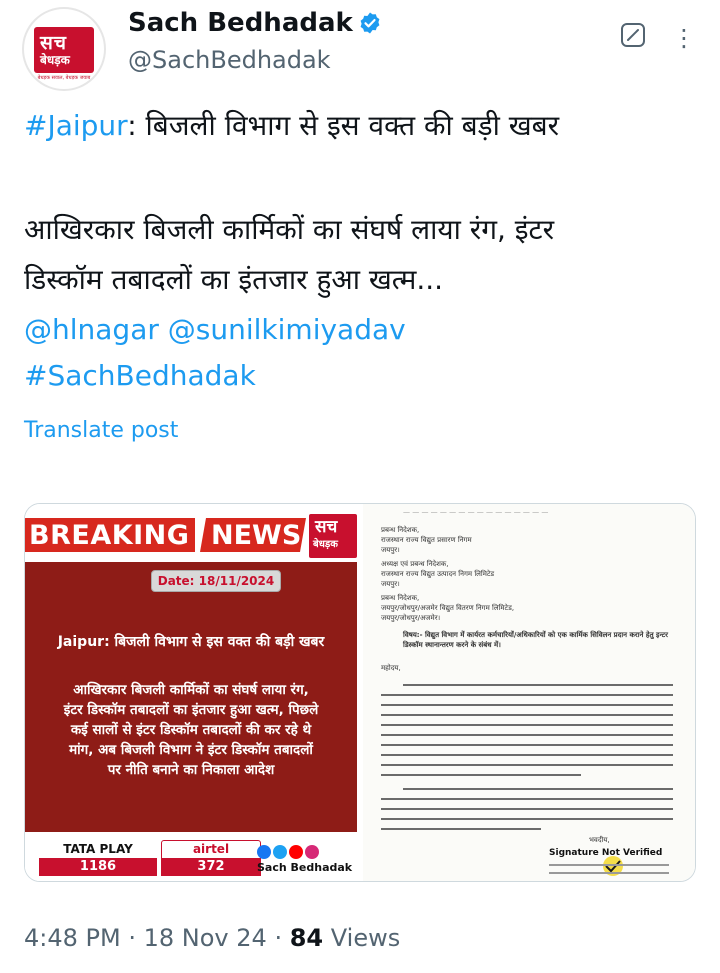 The width and height of the screenshot is (720, 973). I want to click on grok-icon, so click(633, 35).